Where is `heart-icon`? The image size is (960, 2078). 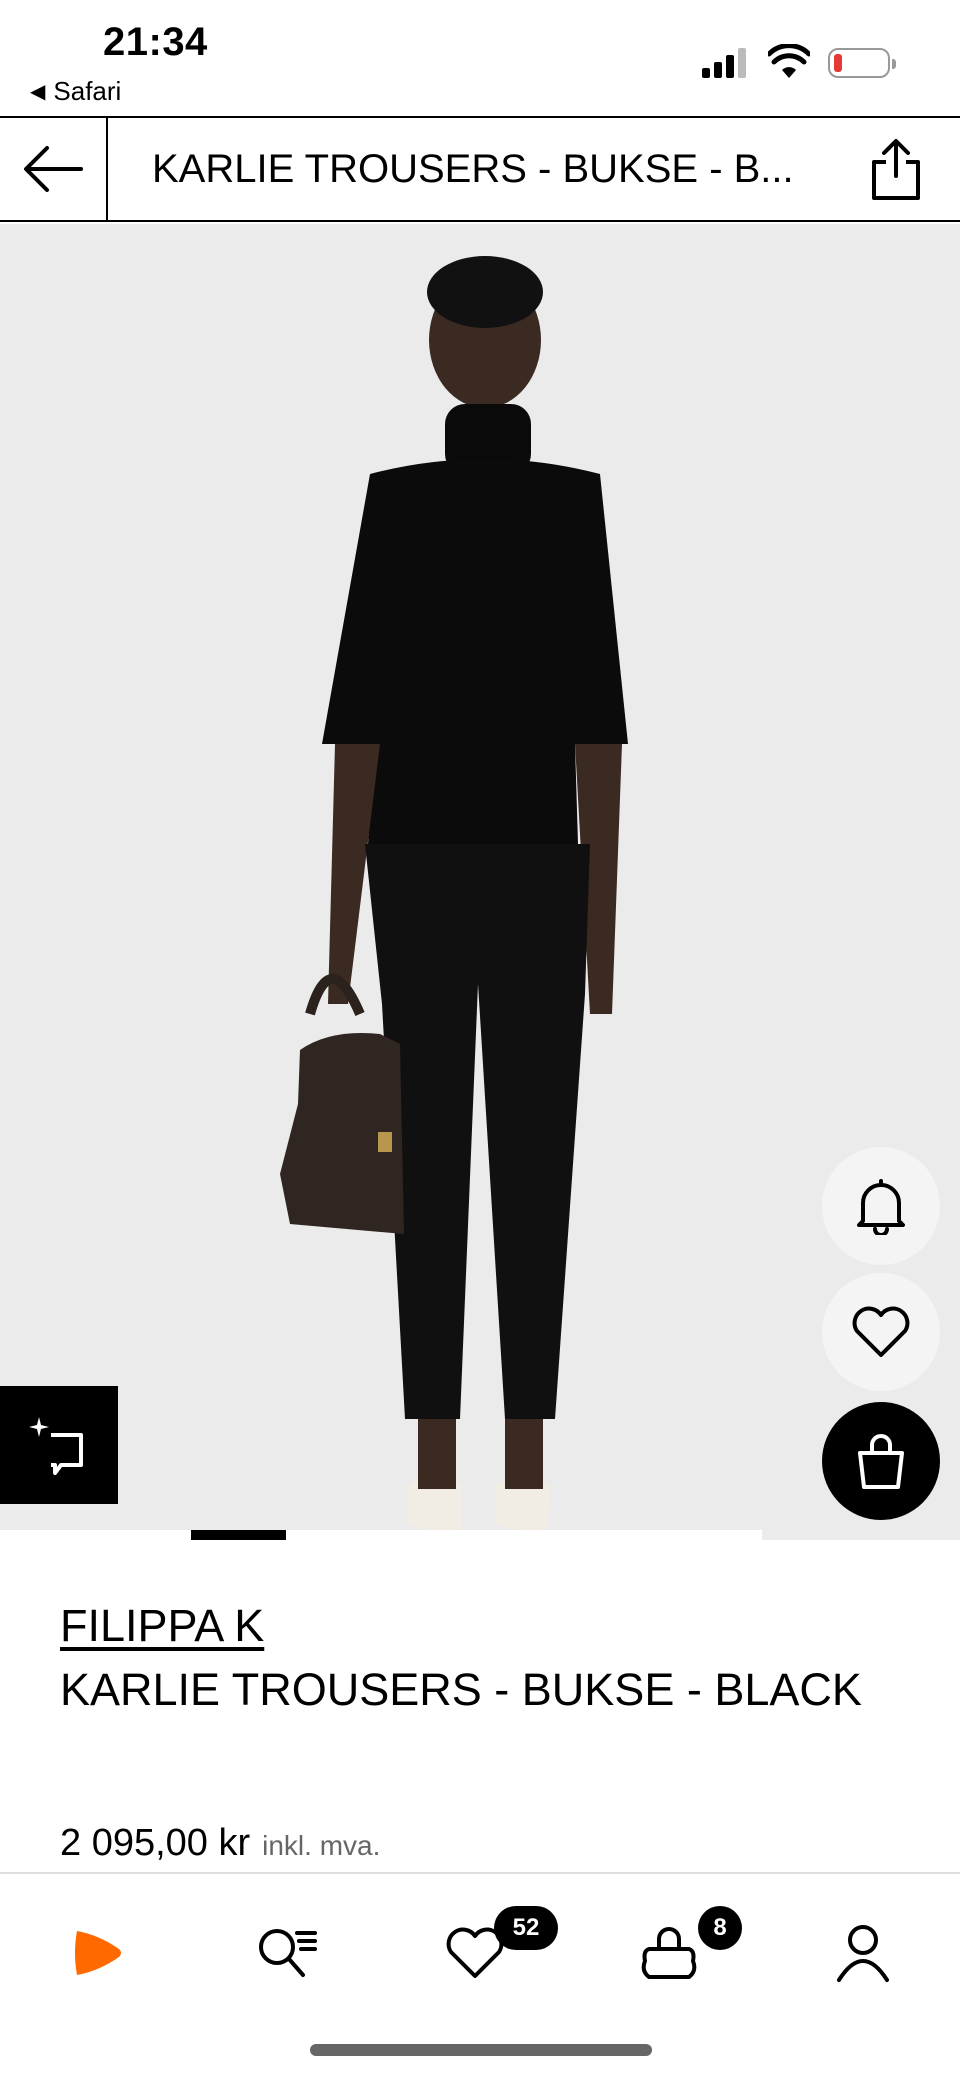 heart-icon is located at coordinates (881, 1331).